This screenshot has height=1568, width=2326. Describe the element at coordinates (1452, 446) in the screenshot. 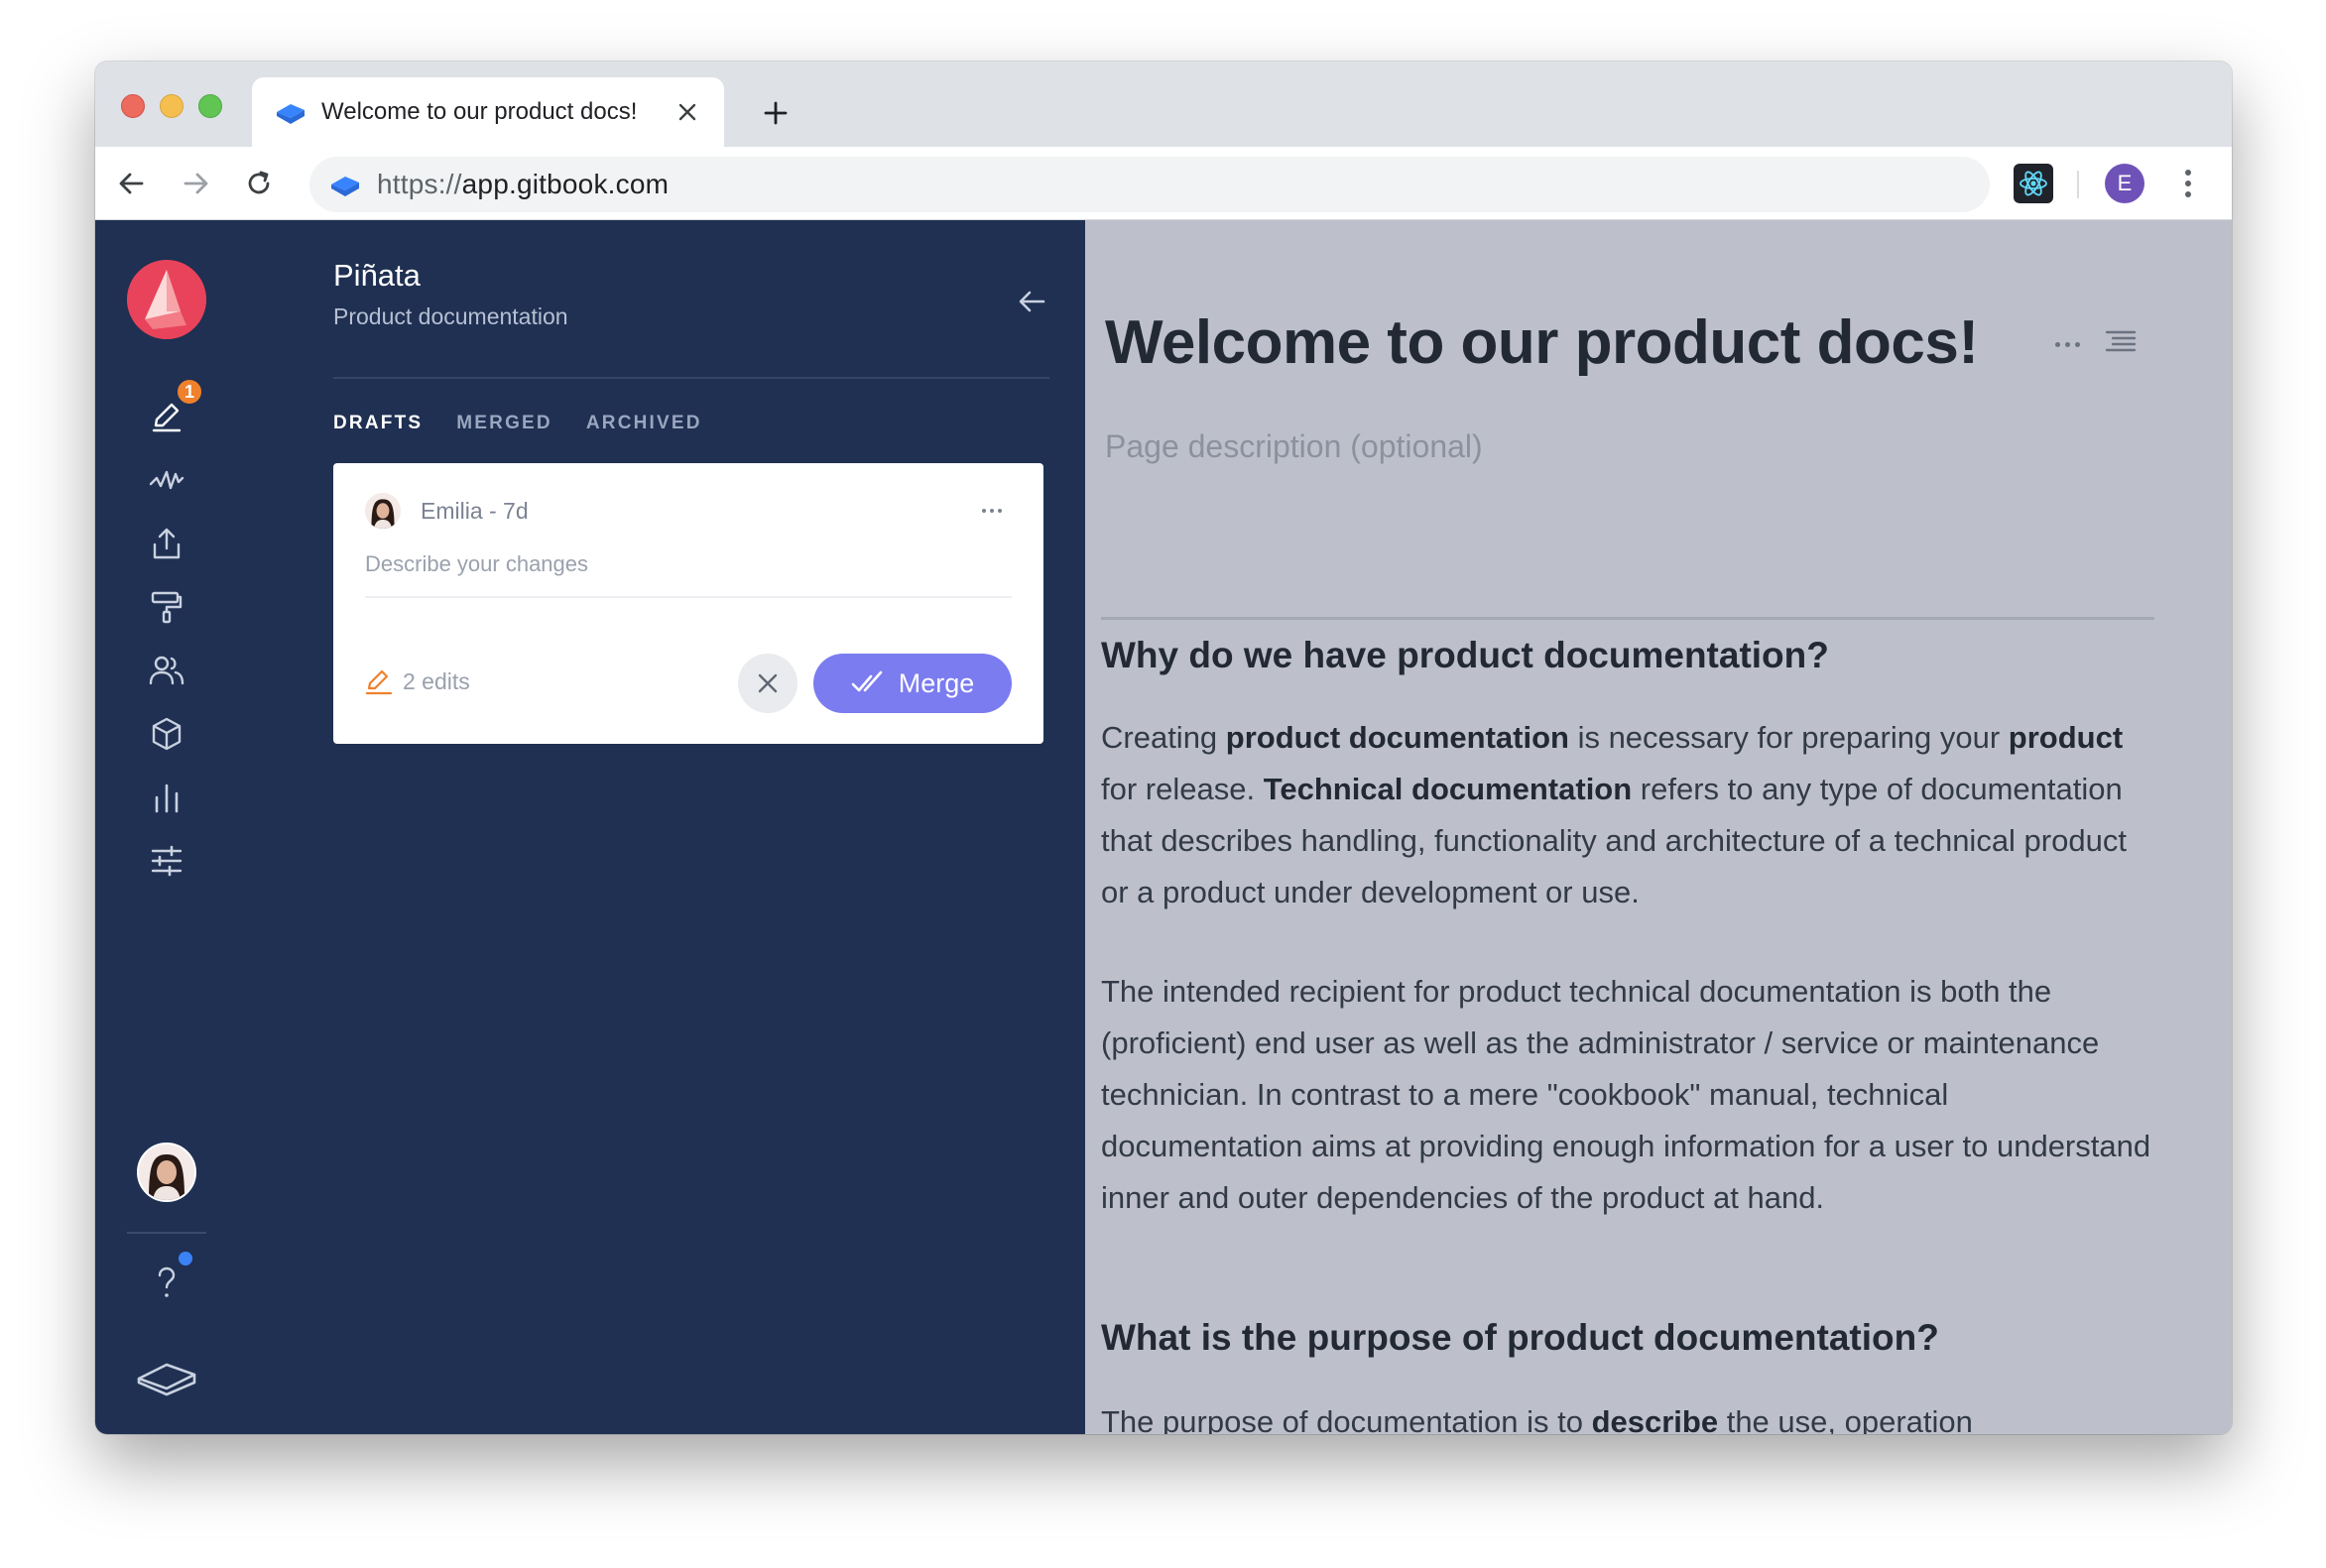

I see `page-description-input` at that location.